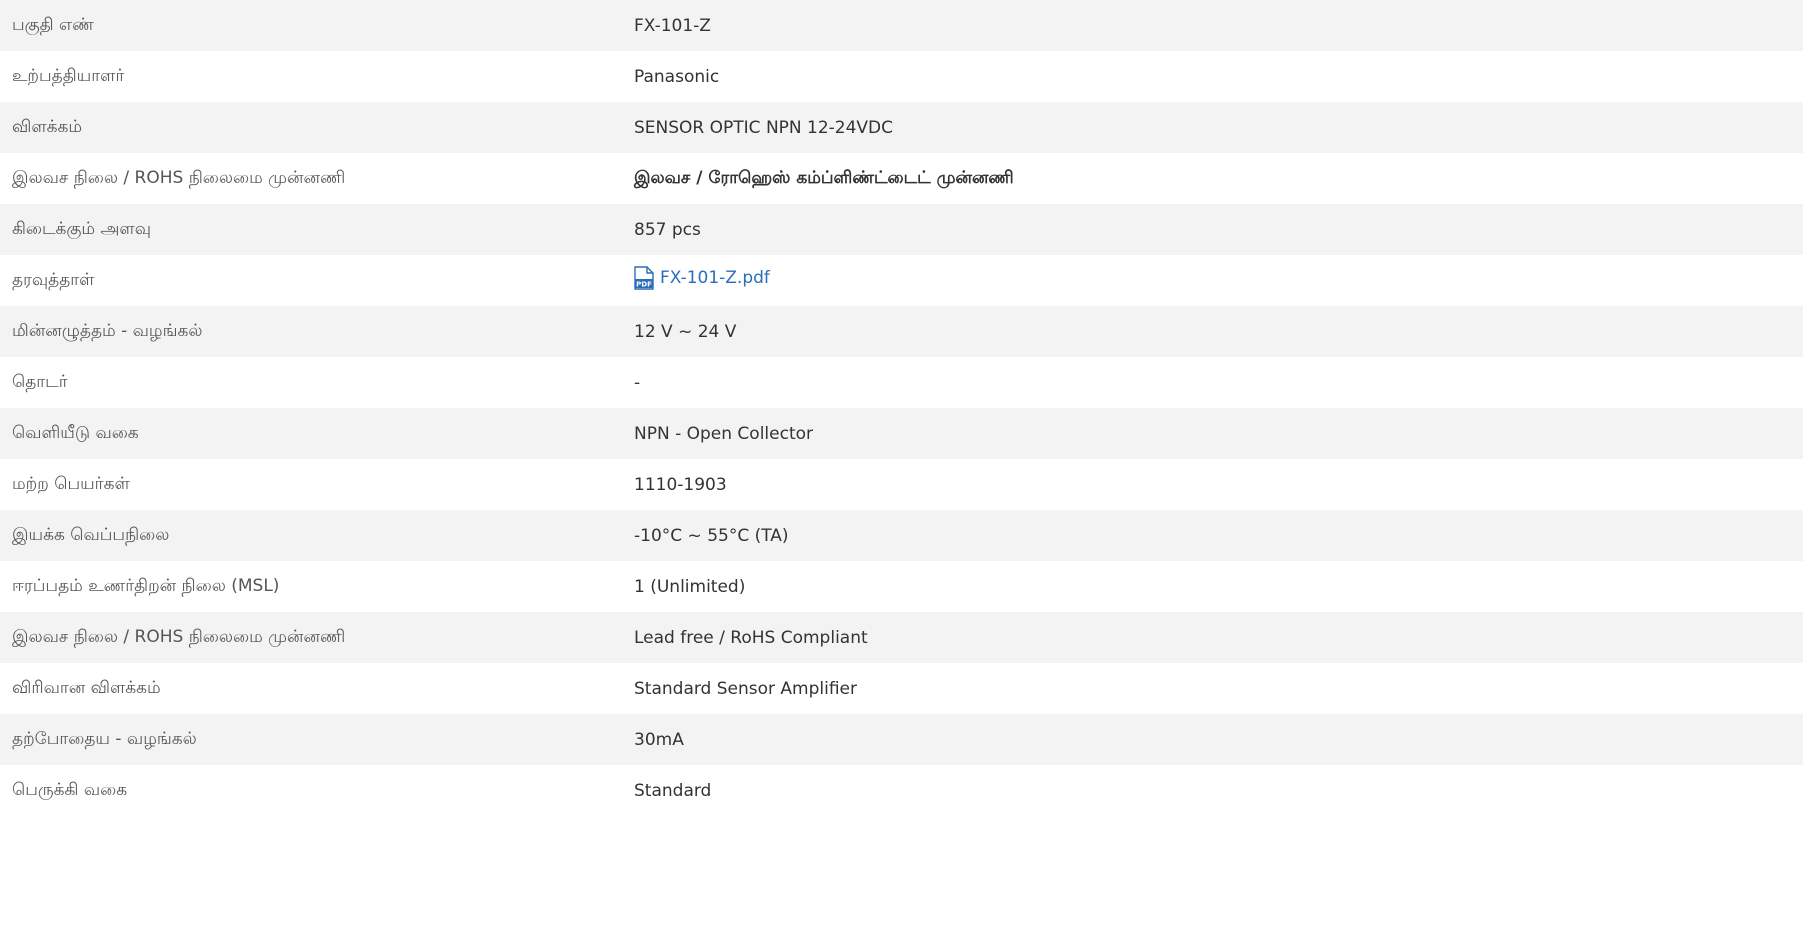  What do you see at coordinates (715, 278) in the screenshot?
I see `datasheet-filename: FX-101-Z.pdf` at bounding box center [715, 278].